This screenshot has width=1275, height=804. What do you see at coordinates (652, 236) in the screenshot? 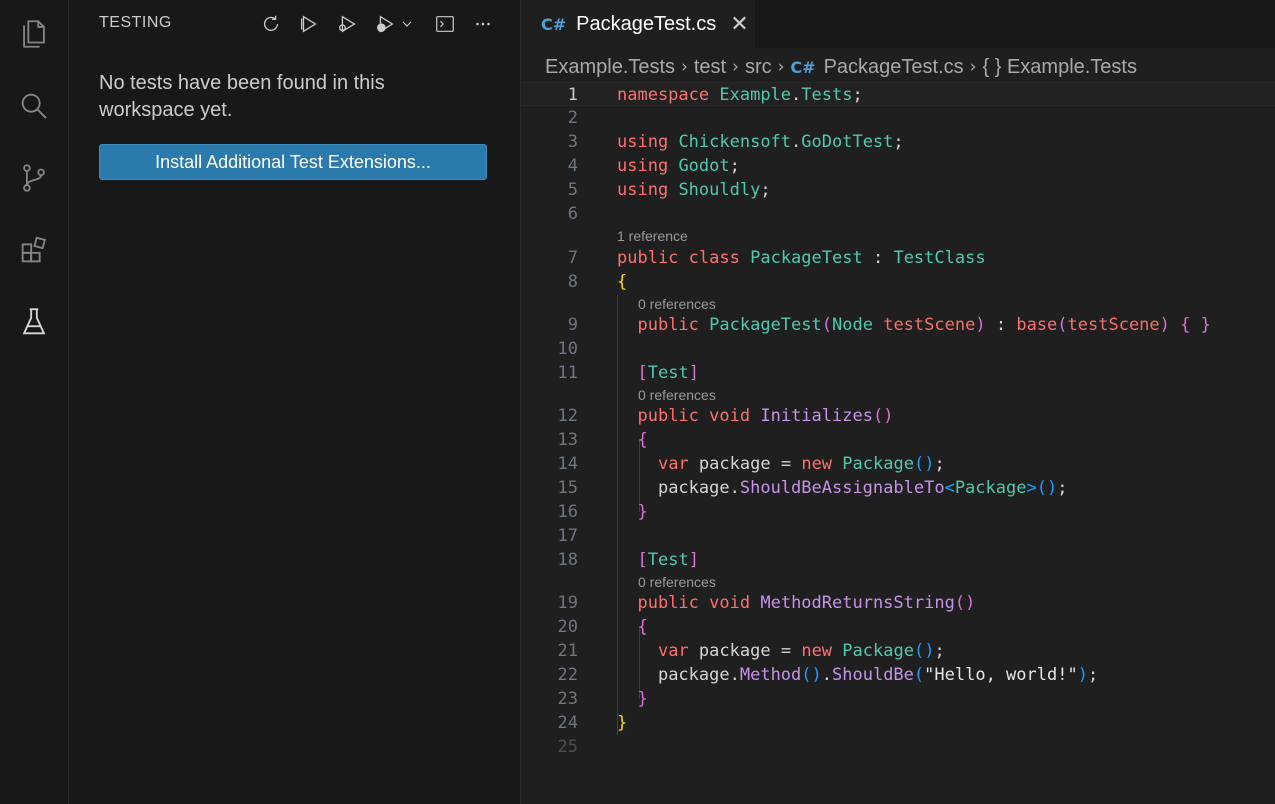
I see `code-lens-references: 1 reference` at bounding box center [652, 236].